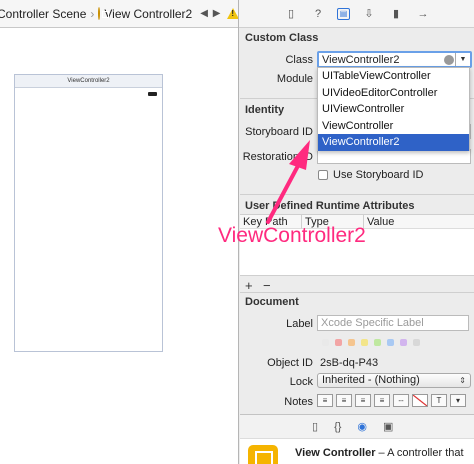 The width and height of the screenshot is (474, 464). What do you see at coordinates (290, 363) in the screenshot?
I see `object-id-label: Object ID` at bounding box center [290, 363].